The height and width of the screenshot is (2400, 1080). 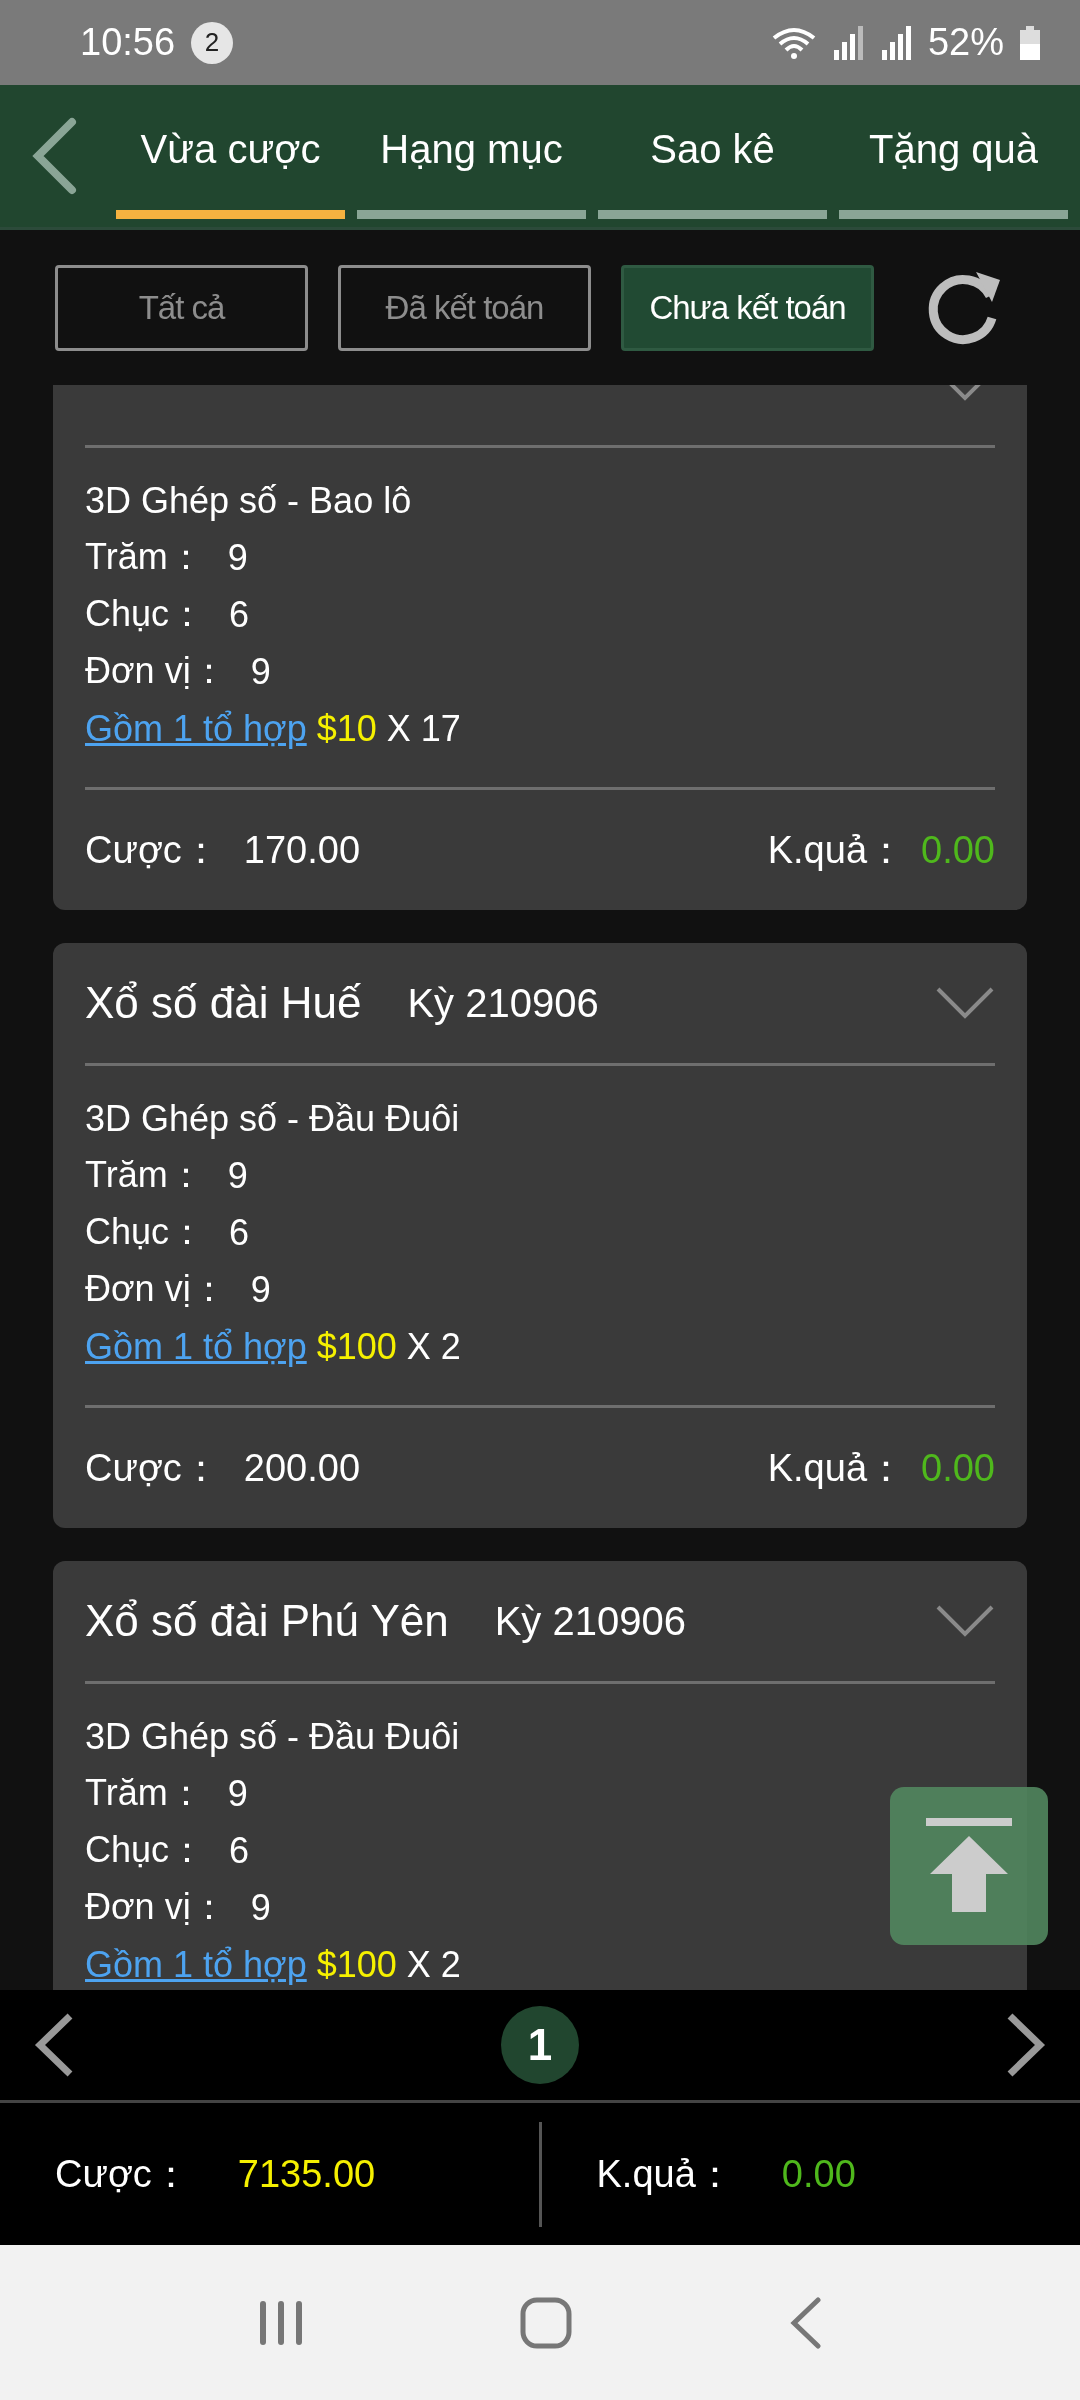 What do you see at coordinates (306, 2174) in the screenshot?
I see `total-bet-amount: 7135.00` at bounding box center [306, 2174].